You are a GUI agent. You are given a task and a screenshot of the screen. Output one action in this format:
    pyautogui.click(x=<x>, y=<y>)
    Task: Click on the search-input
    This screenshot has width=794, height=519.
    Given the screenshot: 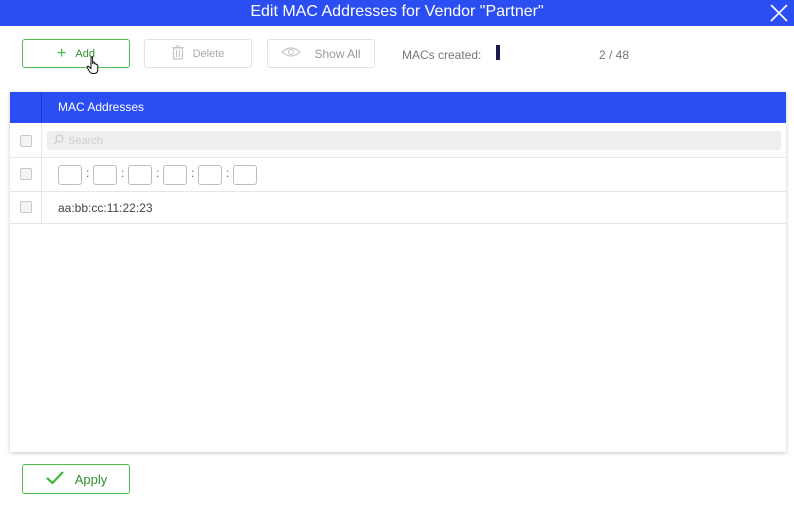 What is the action you would take?
    pyautogui.click(x=418, y=140)
    